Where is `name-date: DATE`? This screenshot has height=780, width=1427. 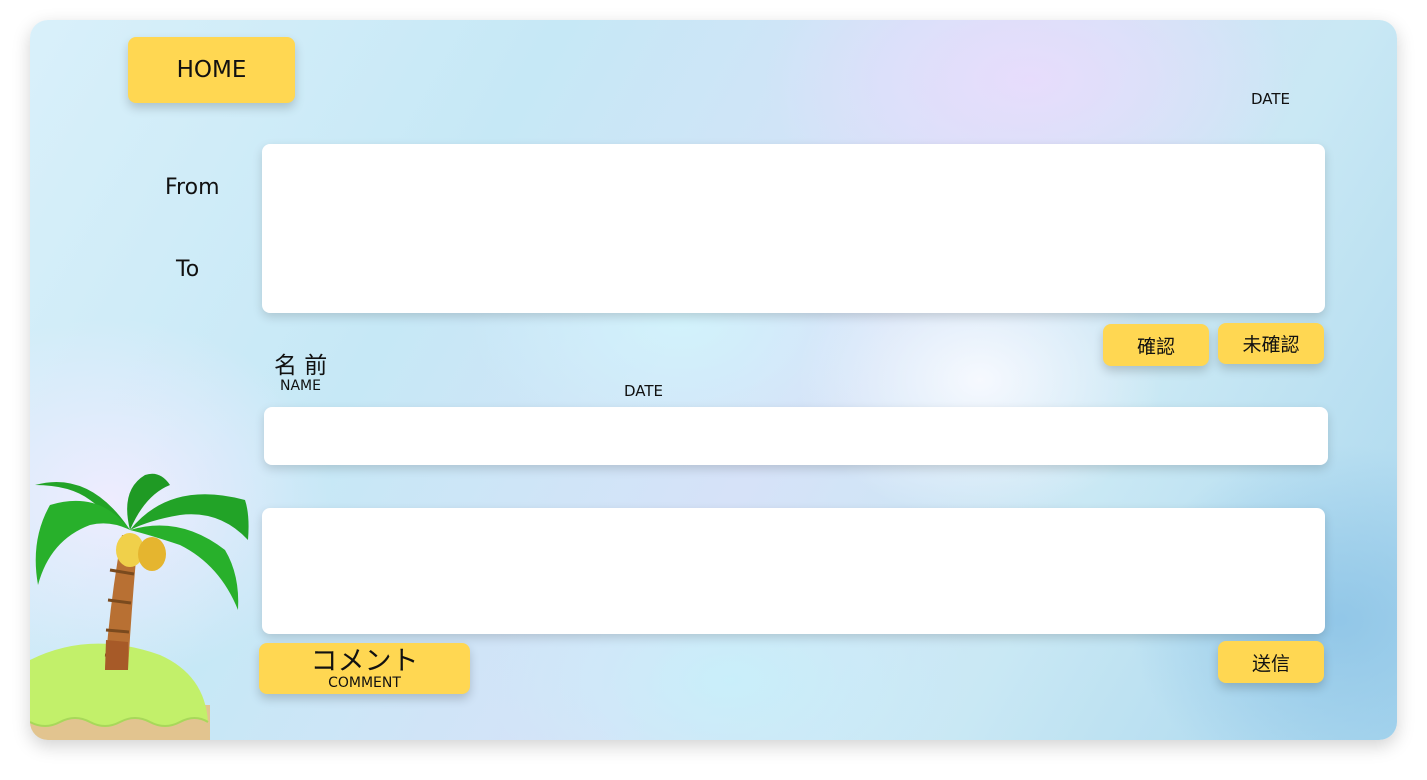
name-date: DATE is located at coordinates (644, 391).